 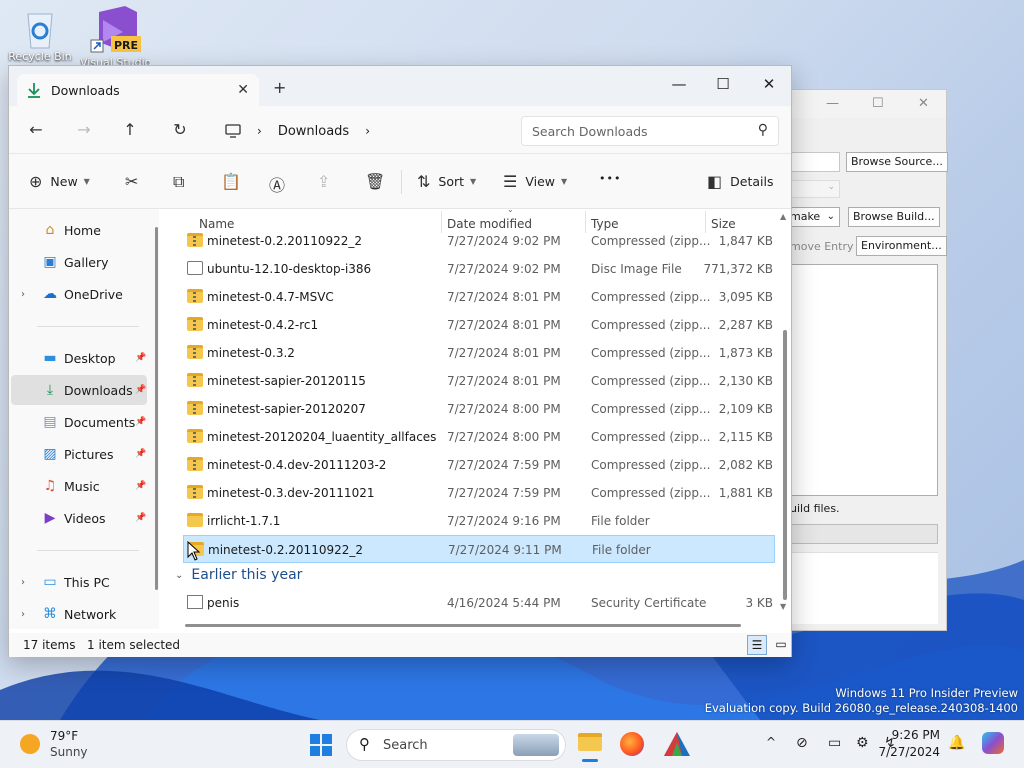 I want to click on nav-item-onedrive: › ☁ OneDrive, so click(x=79, y=294).